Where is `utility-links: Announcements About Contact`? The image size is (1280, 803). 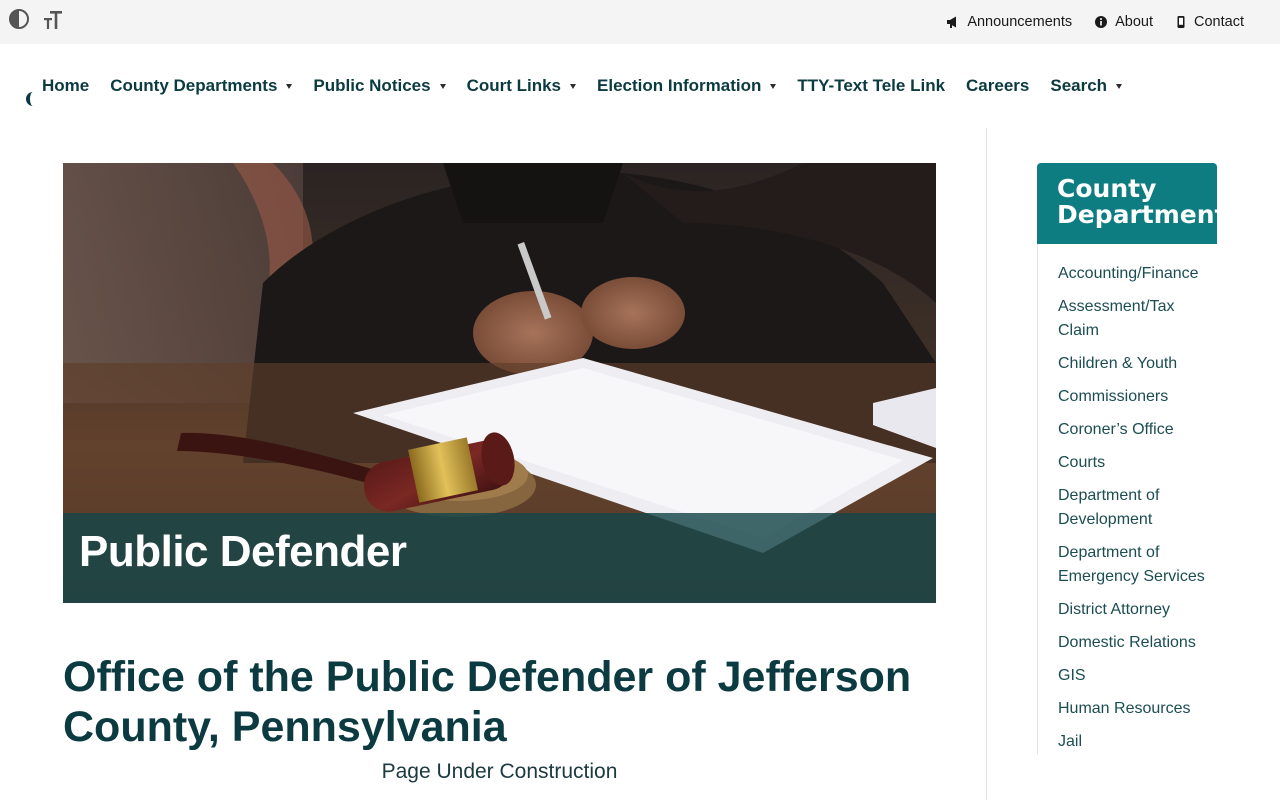
utility-links: Announcements About Contact is located at coordinates (1095, 22).